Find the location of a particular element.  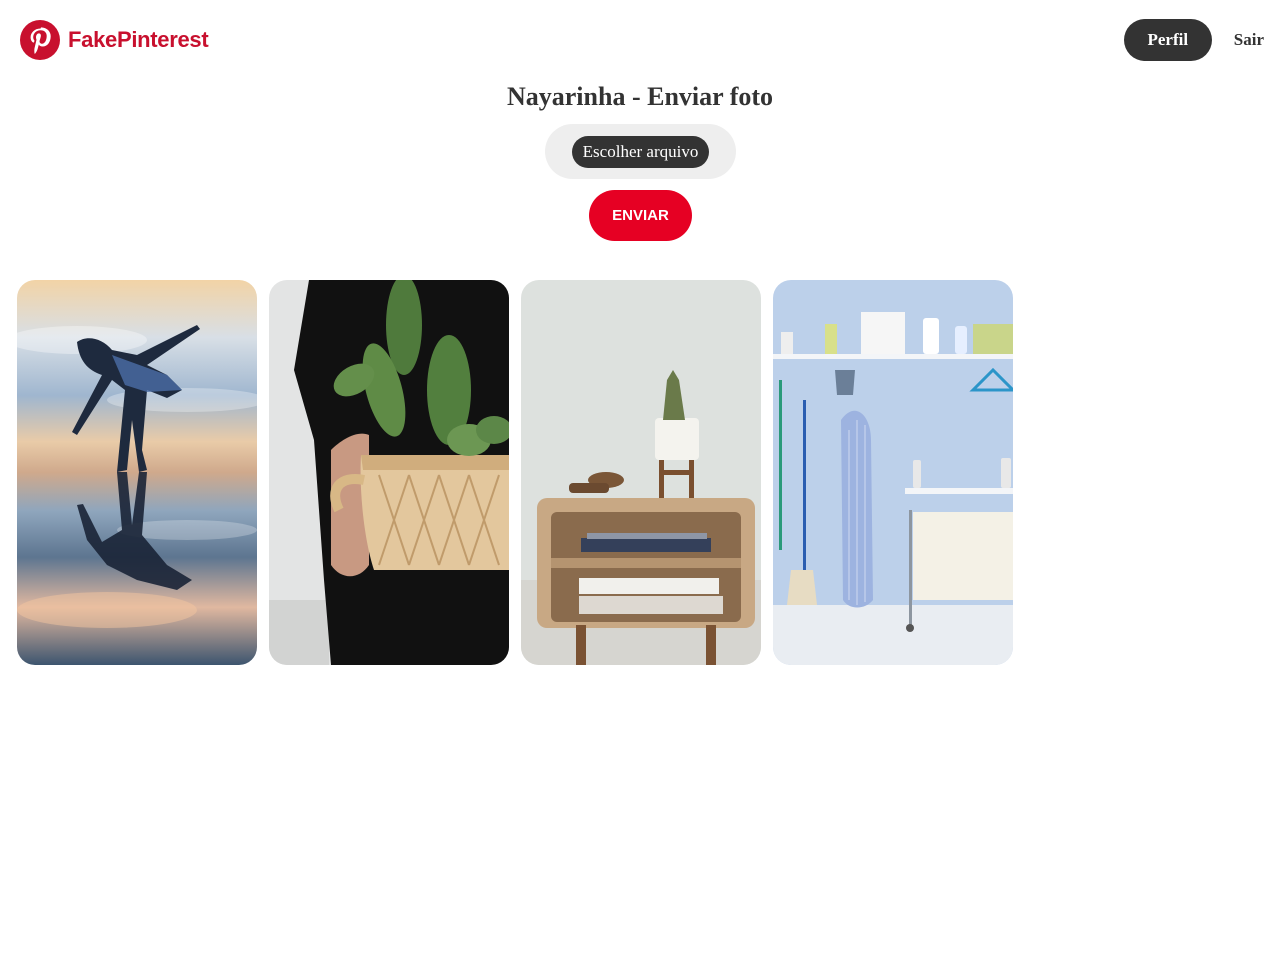

brand-logo-link: FakePinterest is located at coordinates (114, 40).